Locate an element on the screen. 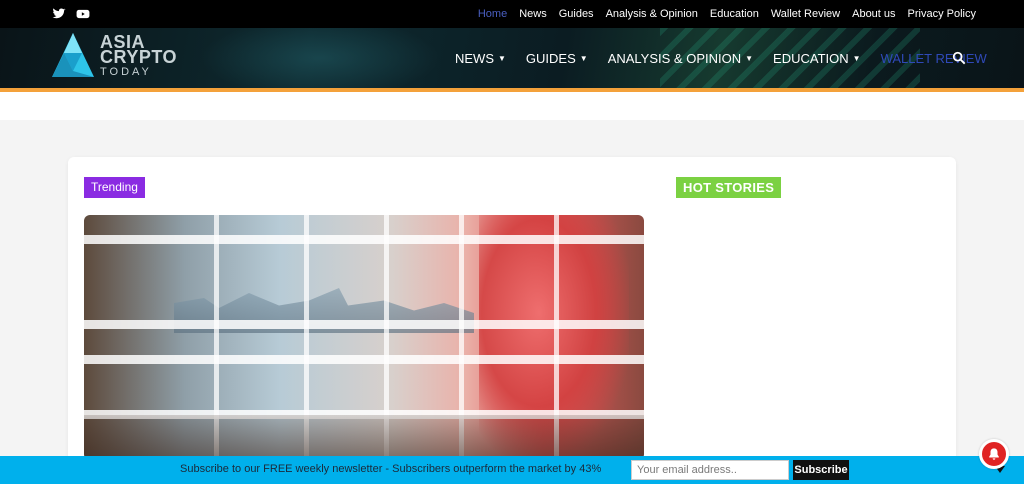  main-nav-wallet-review: WALLET REVIEW is located at coordinates (934, 58).